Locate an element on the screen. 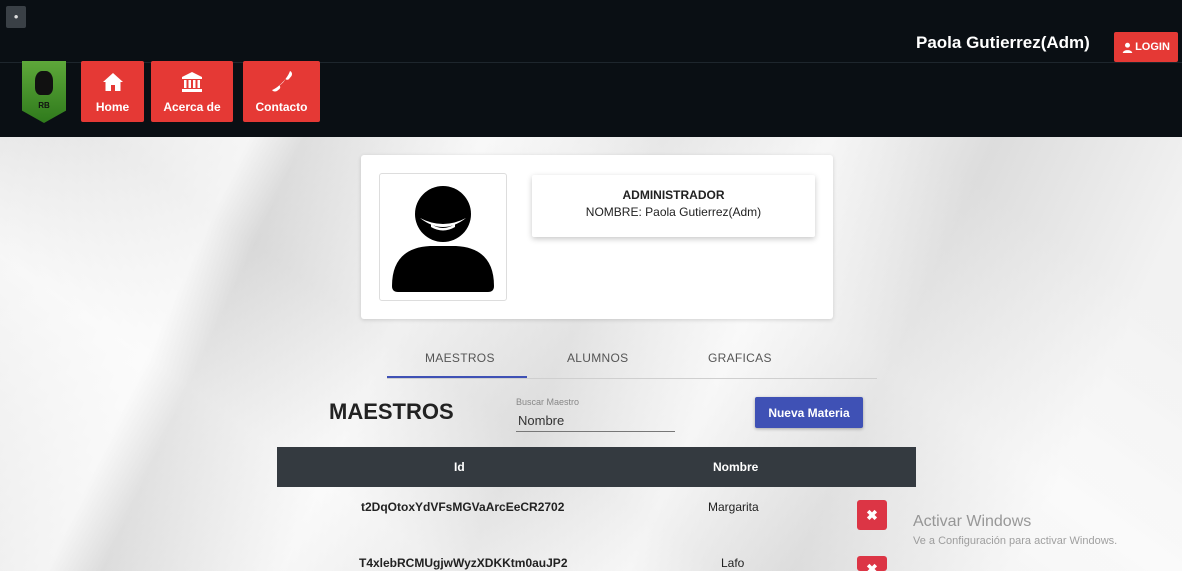 This screenshot has width=1182, height=571. phone-icon is located at coordinates (281, 81).